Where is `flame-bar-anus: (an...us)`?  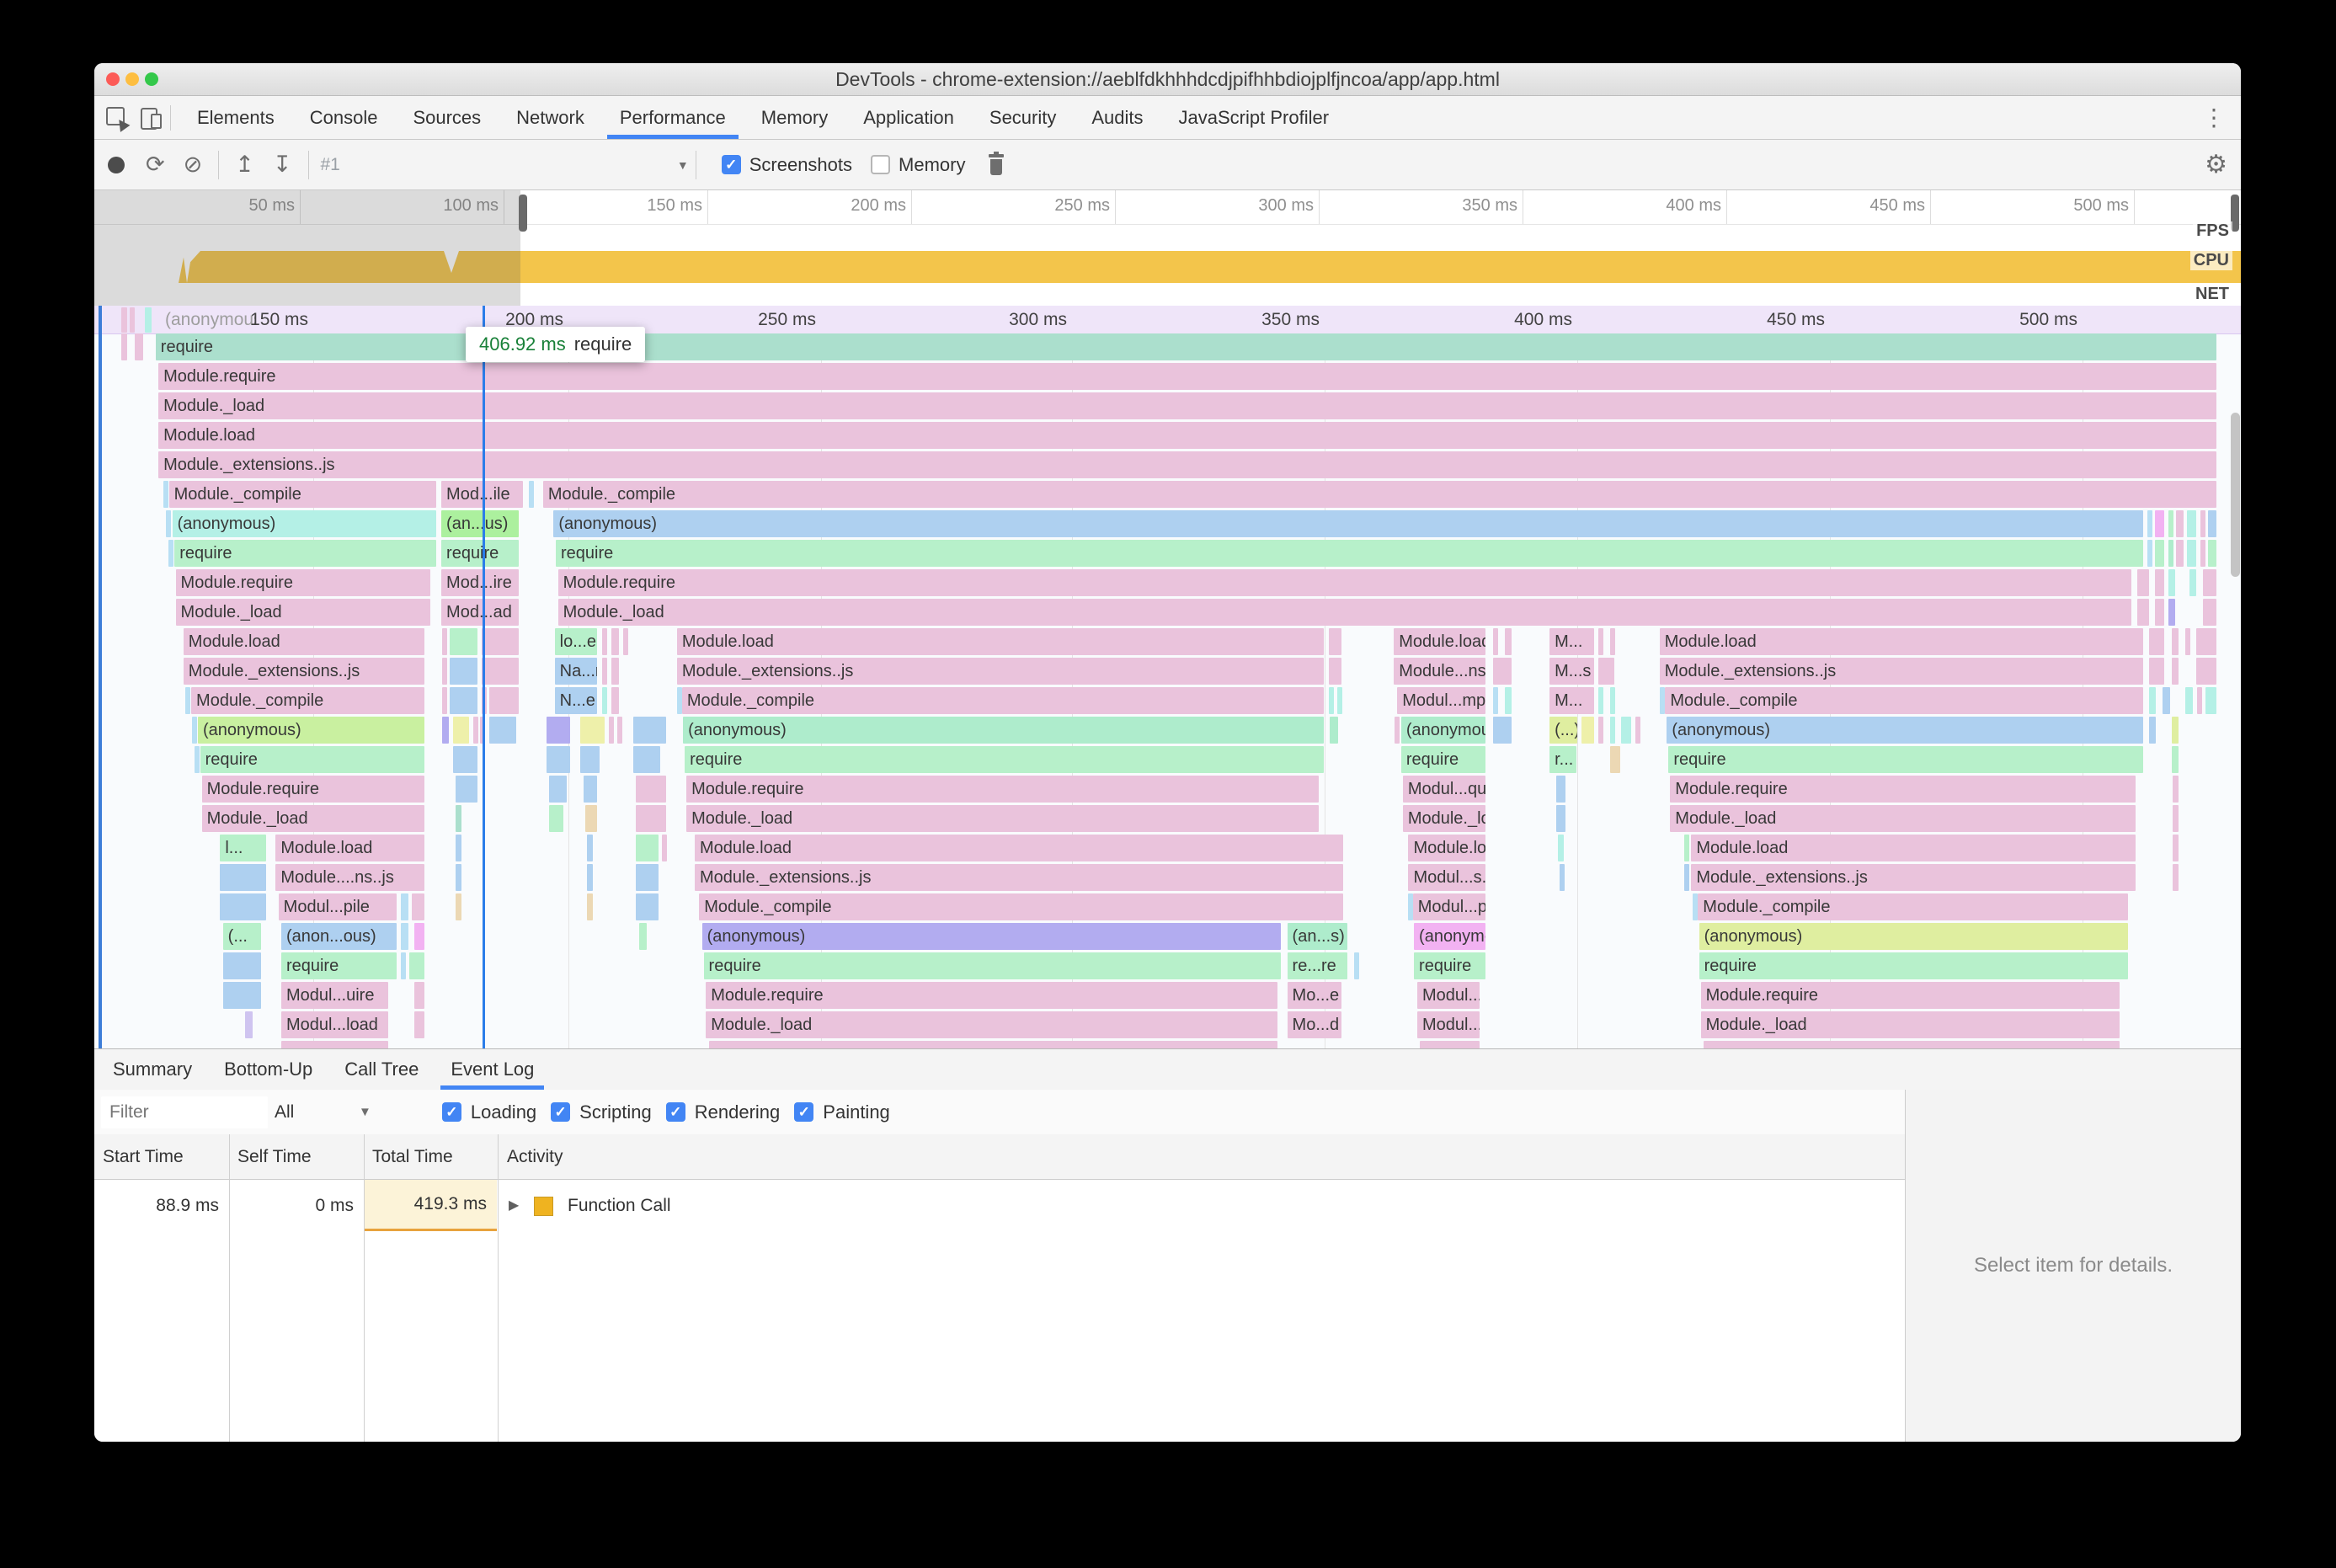
flame-bar-anus: (an...us) is located at coordinates (480, 523).